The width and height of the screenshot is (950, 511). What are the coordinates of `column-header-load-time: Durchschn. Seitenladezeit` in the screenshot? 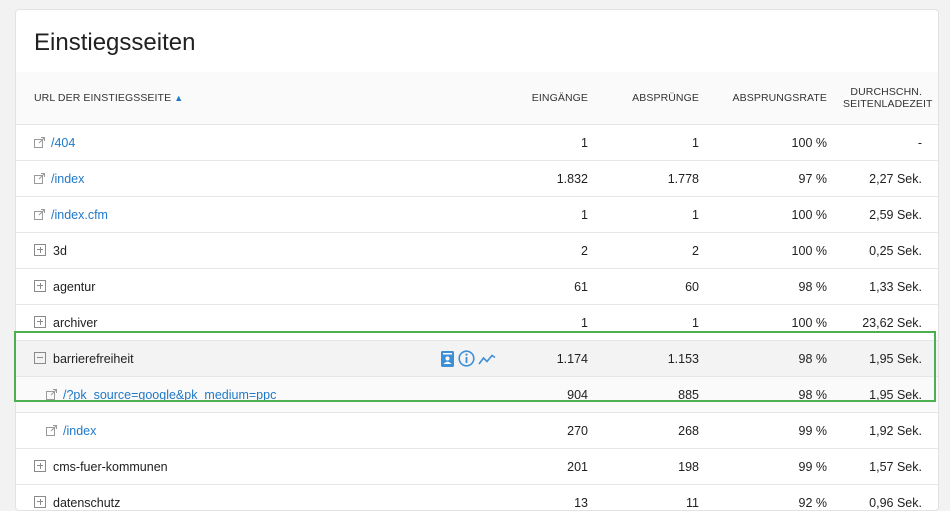 It's located at (890, 98).